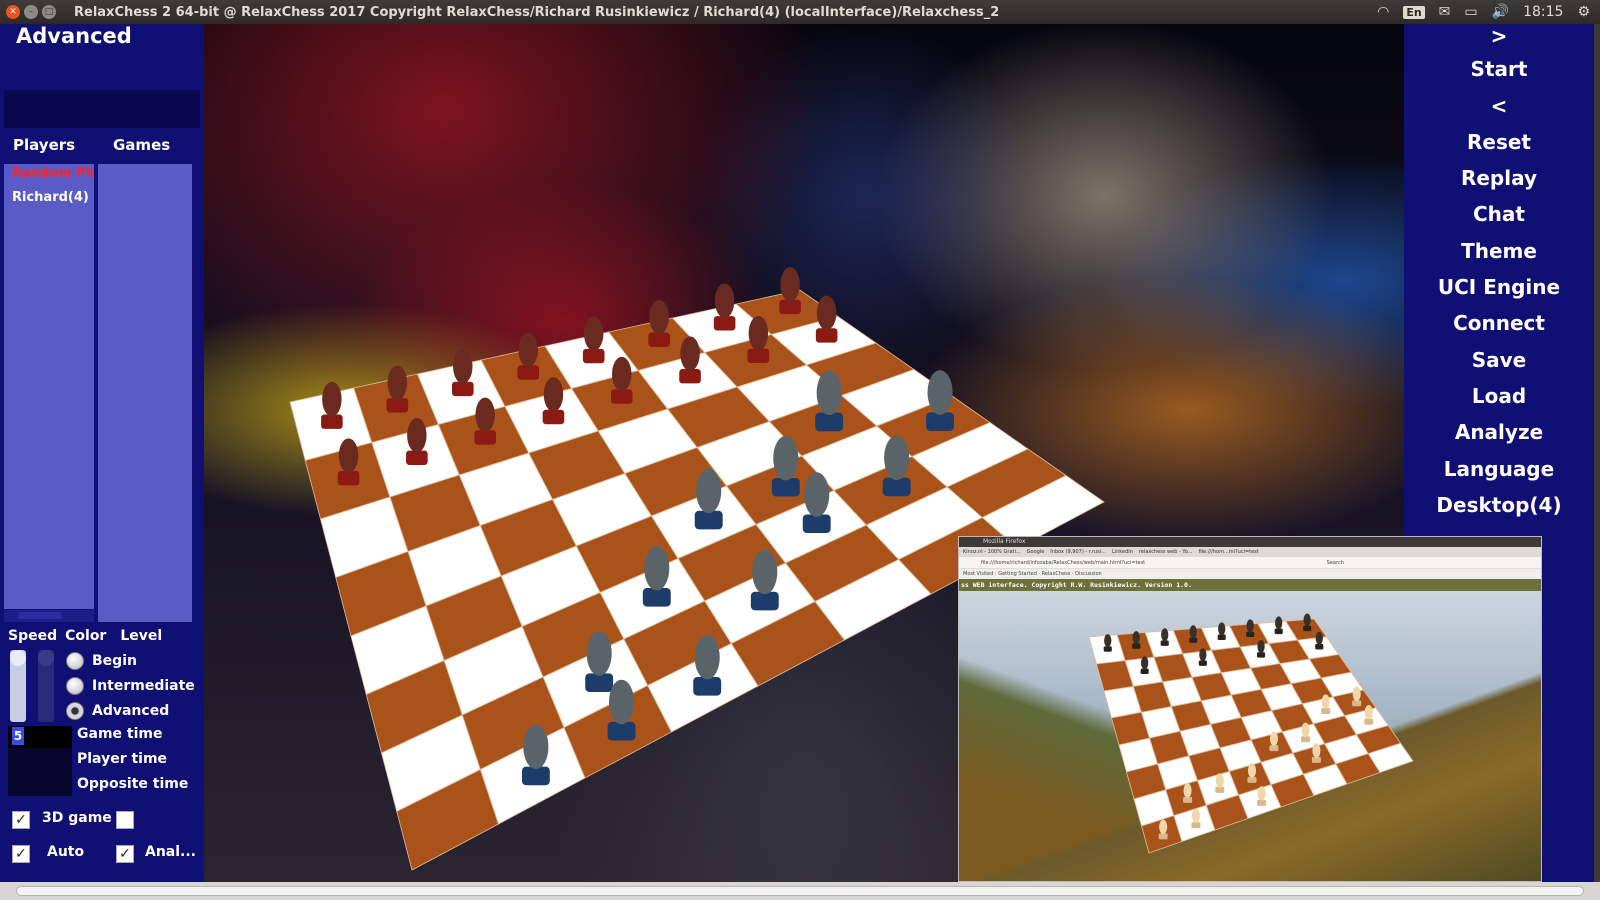  Describe the element at coordinates (117, 711) in the screenshot. I see `level-advanced-option: Advanced` at that location.